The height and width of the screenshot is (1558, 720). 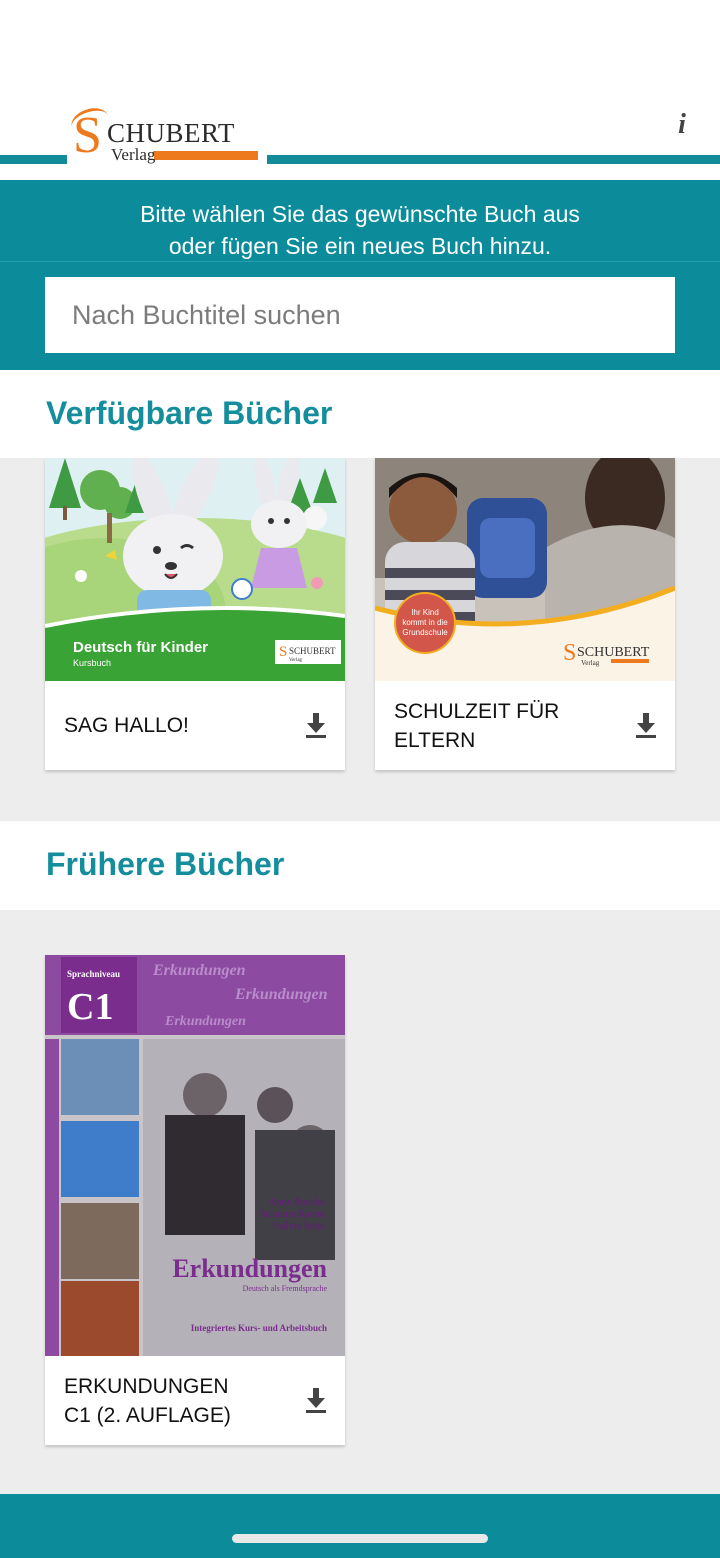 What do you see at coordinates (90, 1007) in the screenshot?
I see `cover-level: C1` at bounding box center [90, 1007].